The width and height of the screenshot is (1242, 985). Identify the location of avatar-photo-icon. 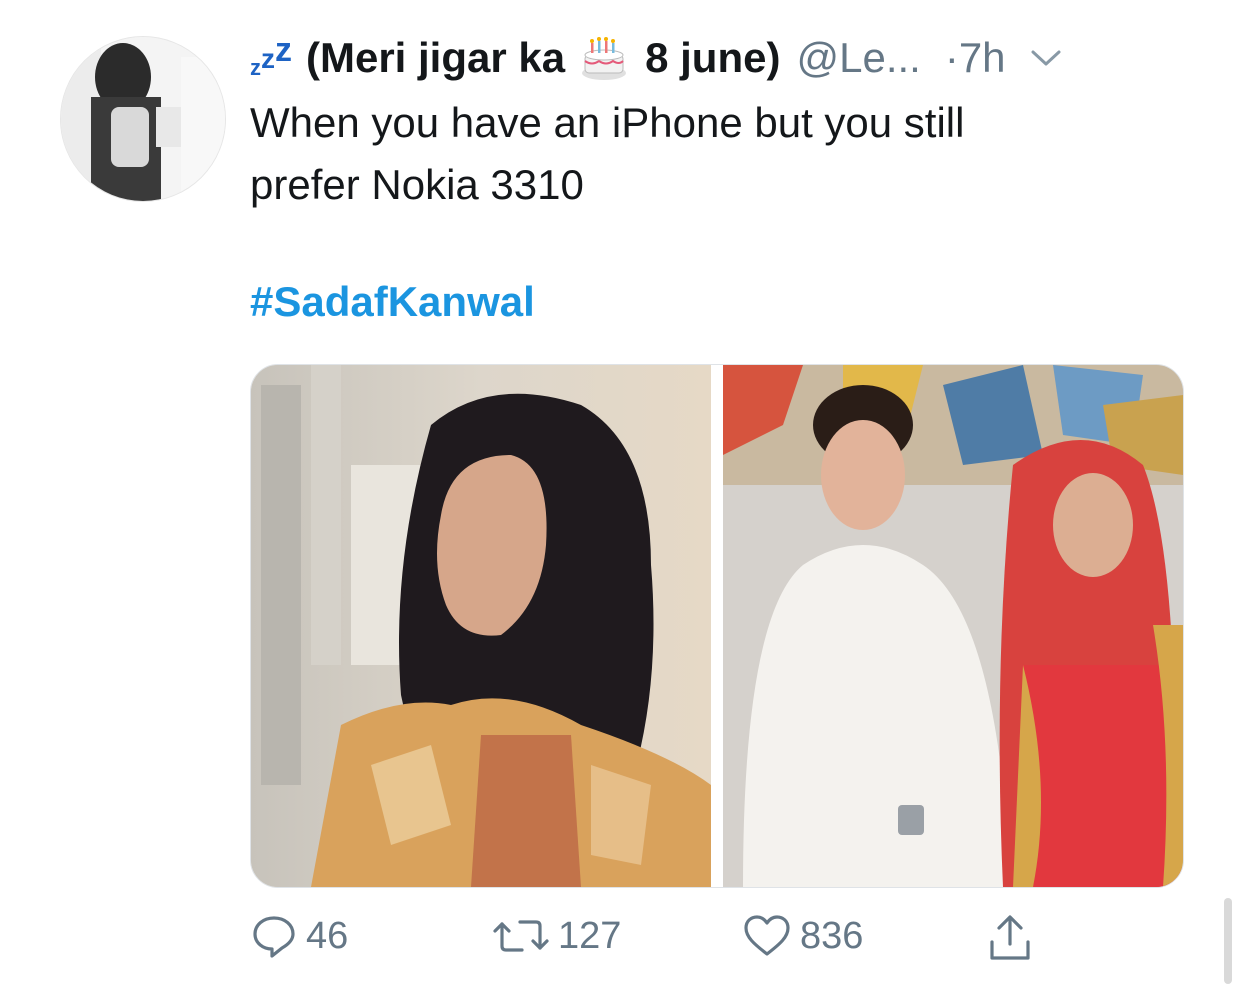
(143, 119).